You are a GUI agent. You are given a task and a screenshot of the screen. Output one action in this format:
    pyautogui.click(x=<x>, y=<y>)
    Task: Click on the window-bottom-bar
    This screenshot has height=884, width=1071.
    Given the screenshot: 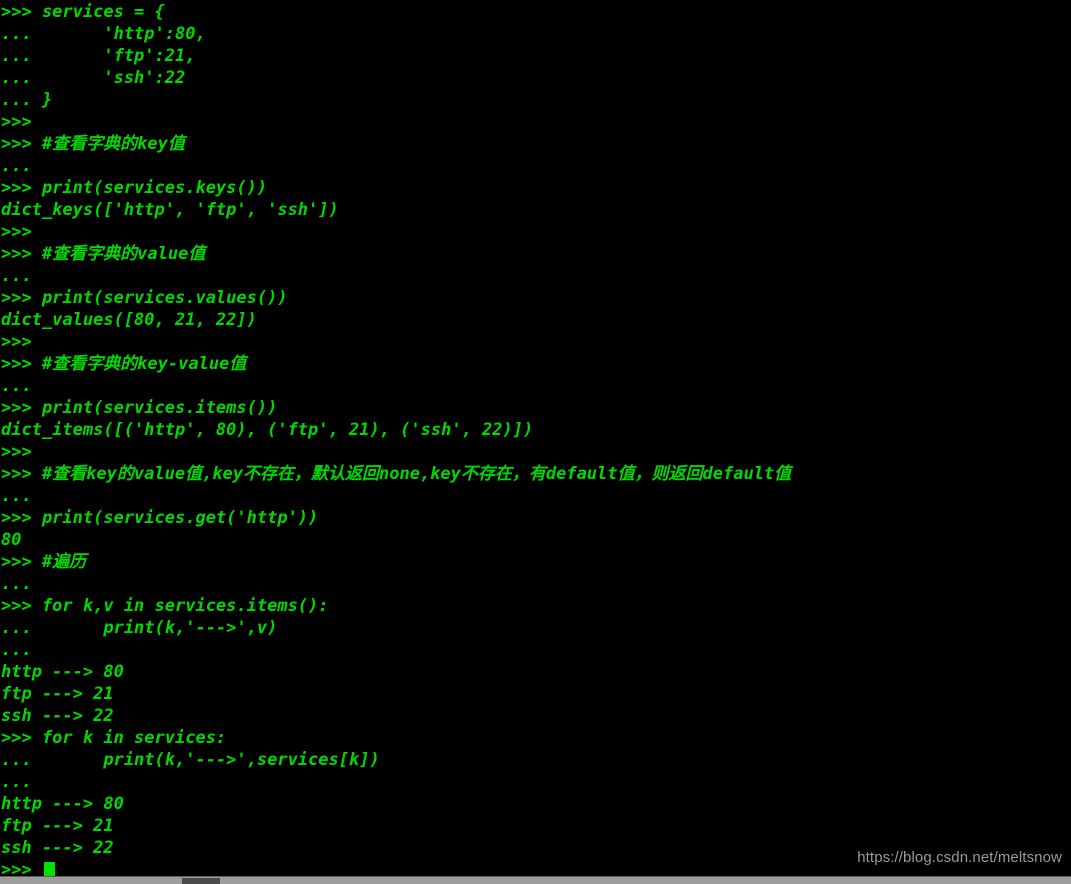 What is the action you would take?
    pyautogui.click(x=535, y=880)
    